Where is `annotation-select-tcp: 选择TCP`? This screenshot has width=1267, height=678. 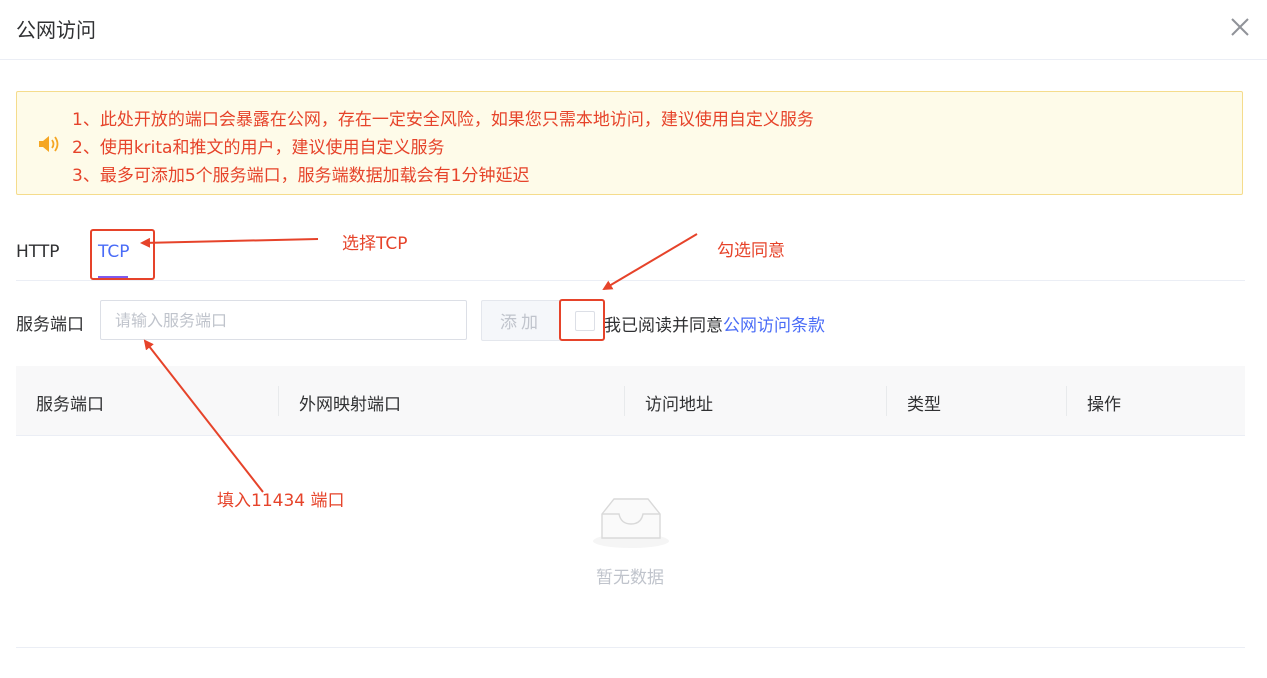 annotation-select-tcp: 选择TCP is located at coordinates (375, 244).